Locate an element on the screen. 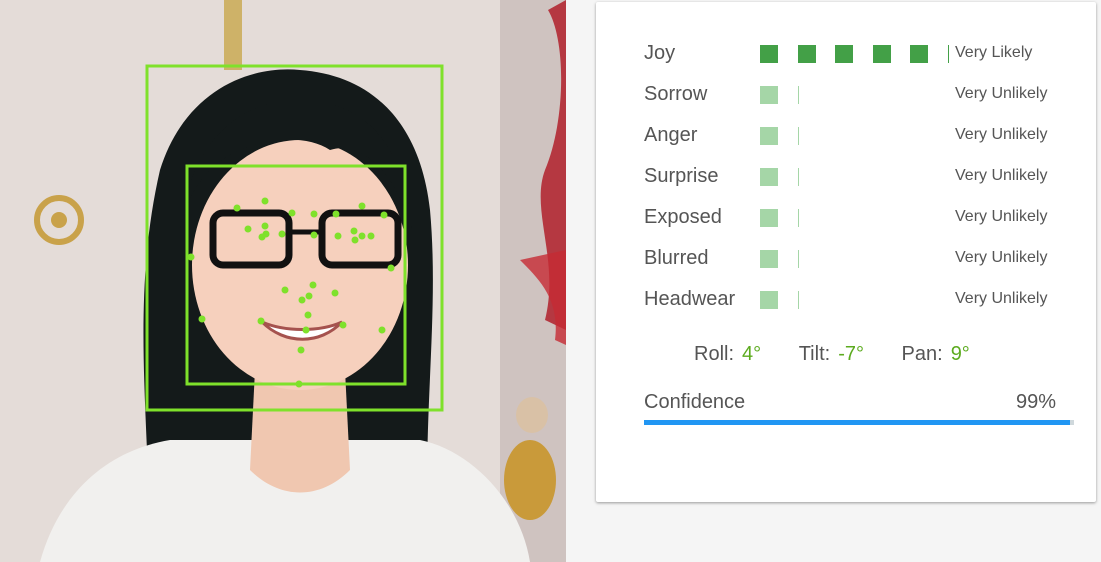  likelihood-label: Sorrow is located at coordinates (676, 94).